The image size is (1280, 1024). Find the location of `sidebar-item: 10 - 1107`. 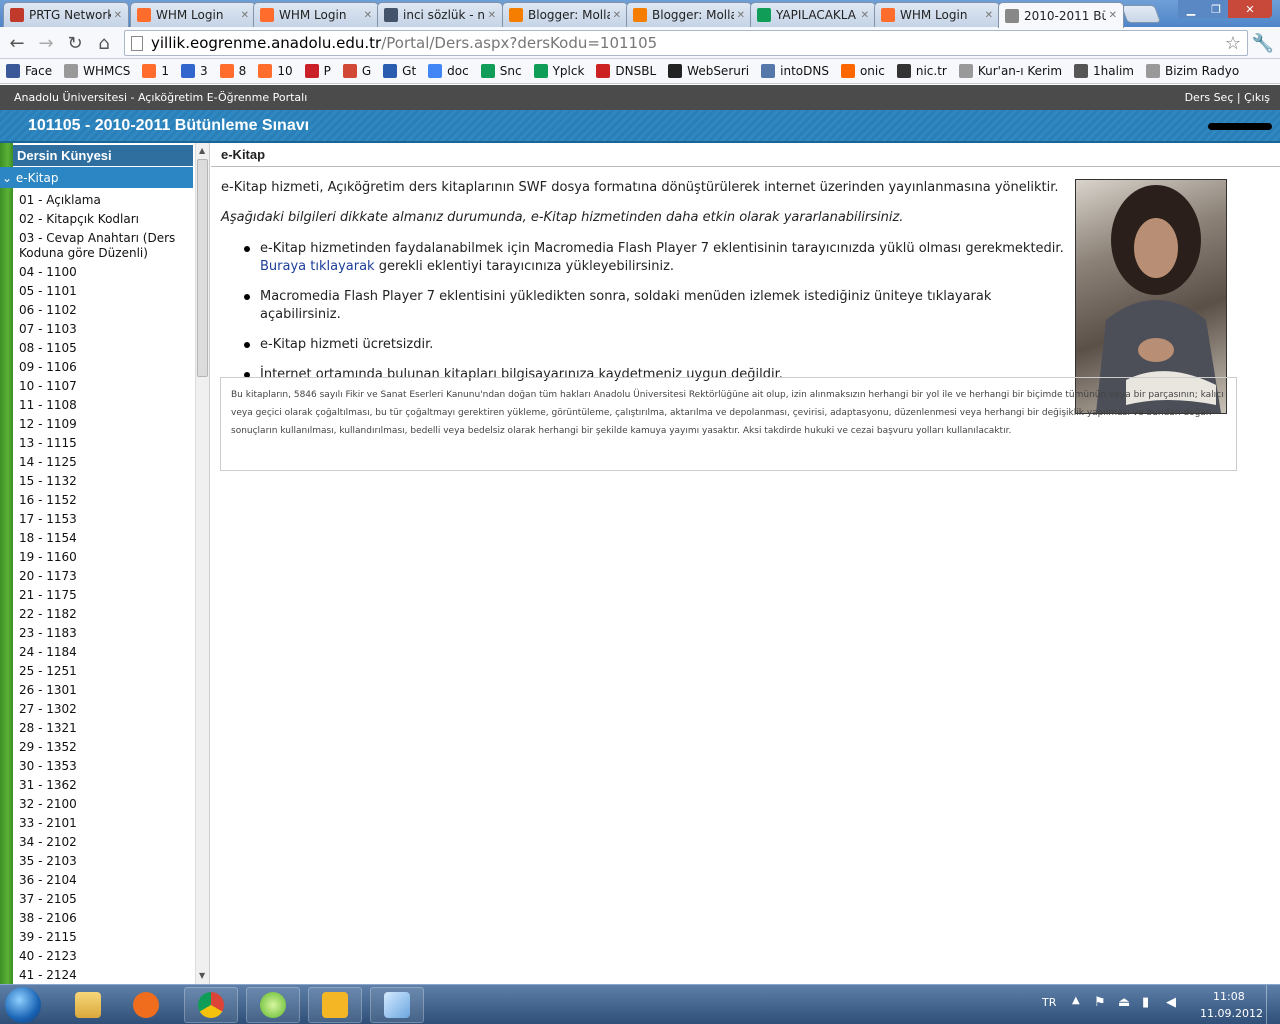

sidebar-item: 10 - 1107 is located at coordinates (106, 386).